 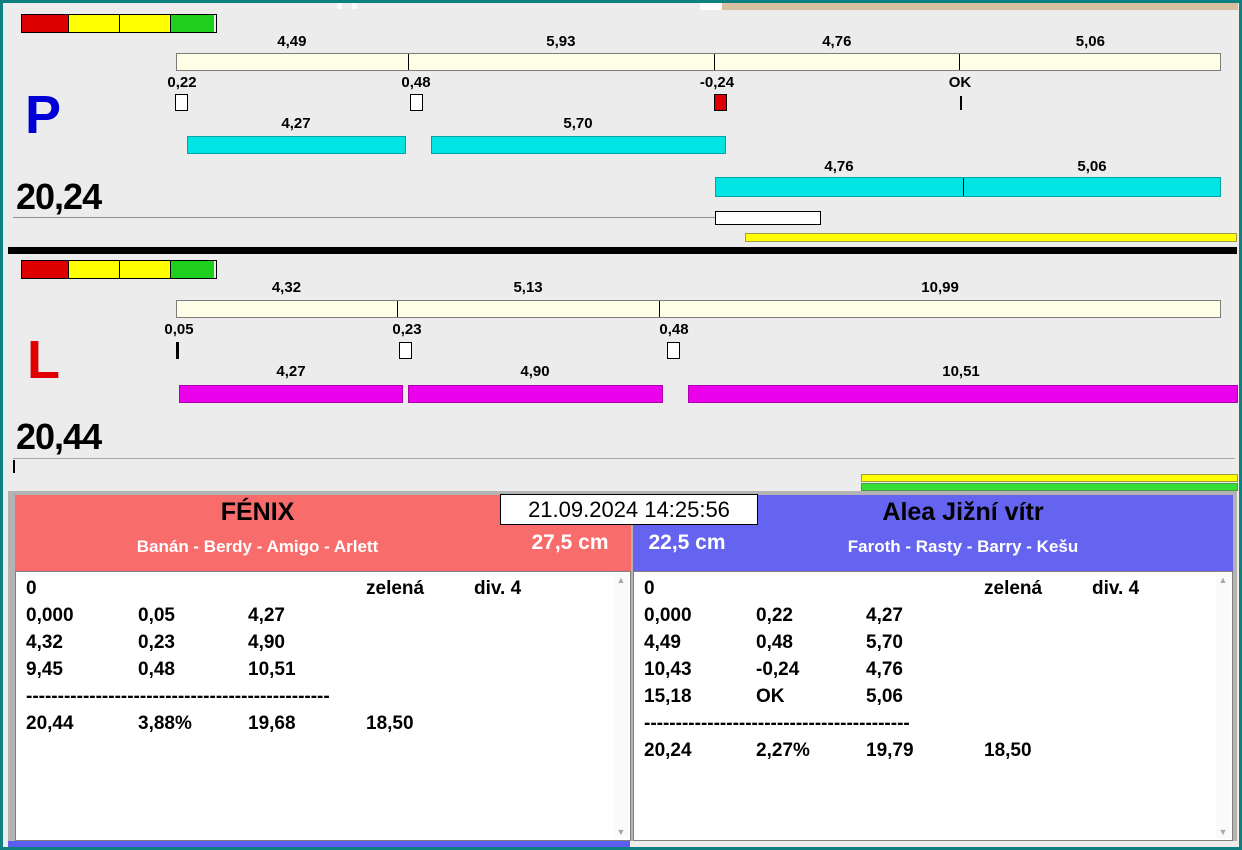 What do you see at coordinates (720, 102) in the screenshot?
I see `marker-red-square` at bounding box center [720, 102].